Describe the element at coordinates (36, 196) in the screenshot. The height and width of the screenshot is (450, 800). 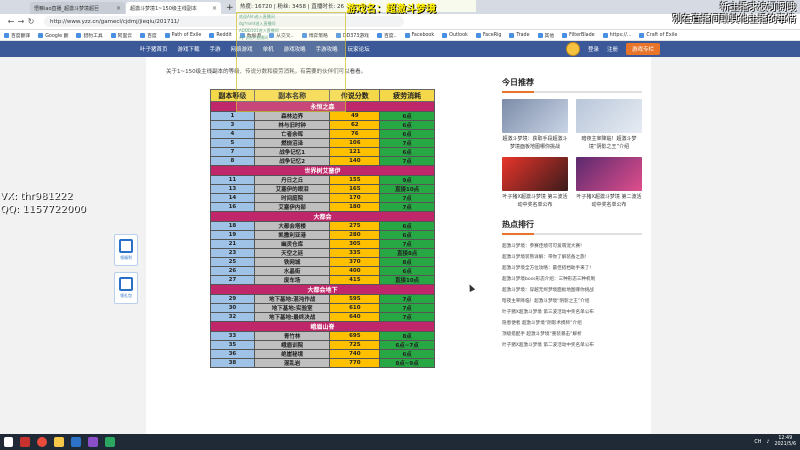
I see `wechat-text: VX: thr981222` at that location.